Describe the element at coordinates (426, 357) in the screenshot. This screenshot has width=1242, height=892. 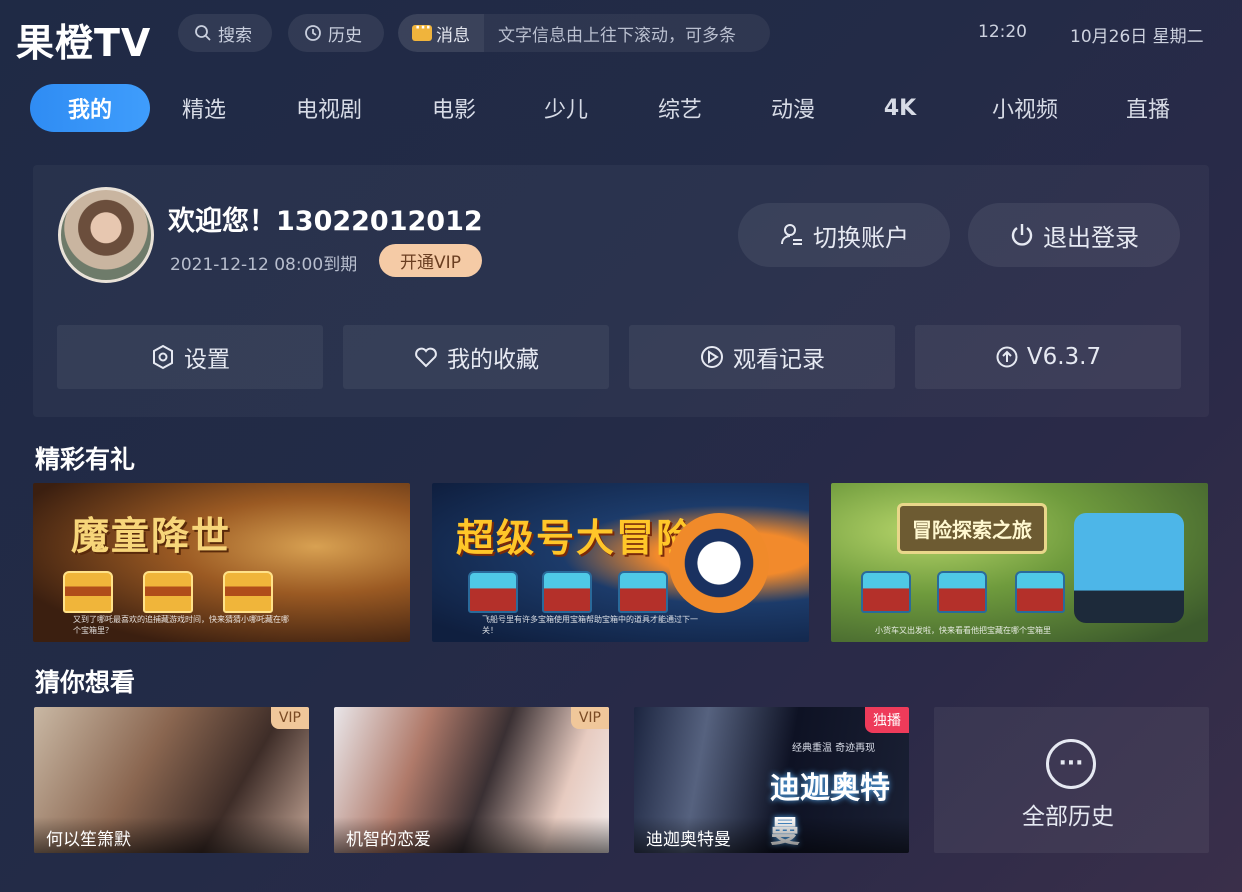
I see `heart-icon` at that location.